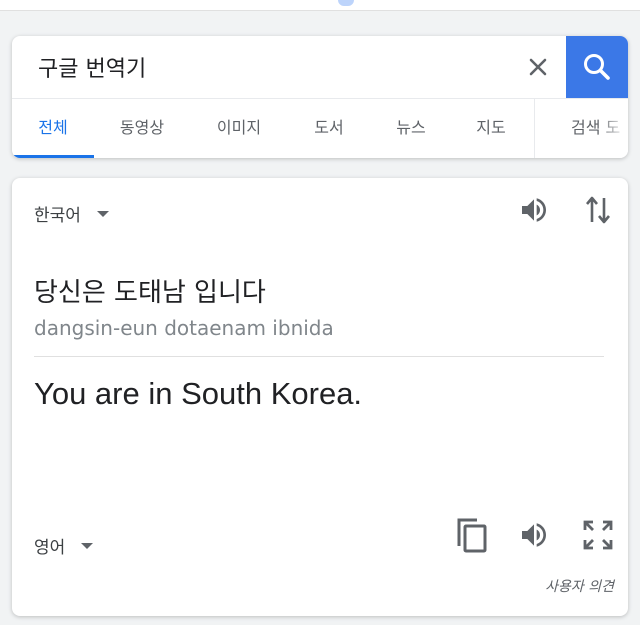  I want to click on tab-label: 지도, so click(491, 127).